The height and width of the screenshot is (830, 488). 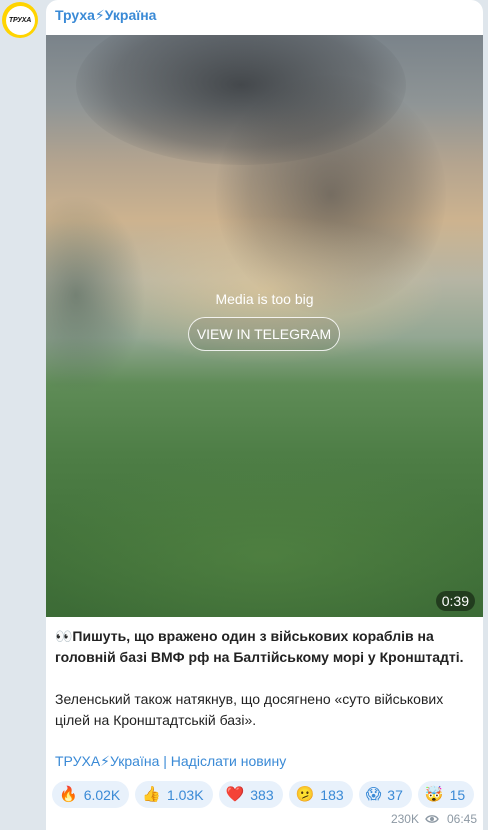 What do you see at coordinates (461, 819) in the screenshot?
I see `message-time: 06:45` at bounding box center [461, 819].